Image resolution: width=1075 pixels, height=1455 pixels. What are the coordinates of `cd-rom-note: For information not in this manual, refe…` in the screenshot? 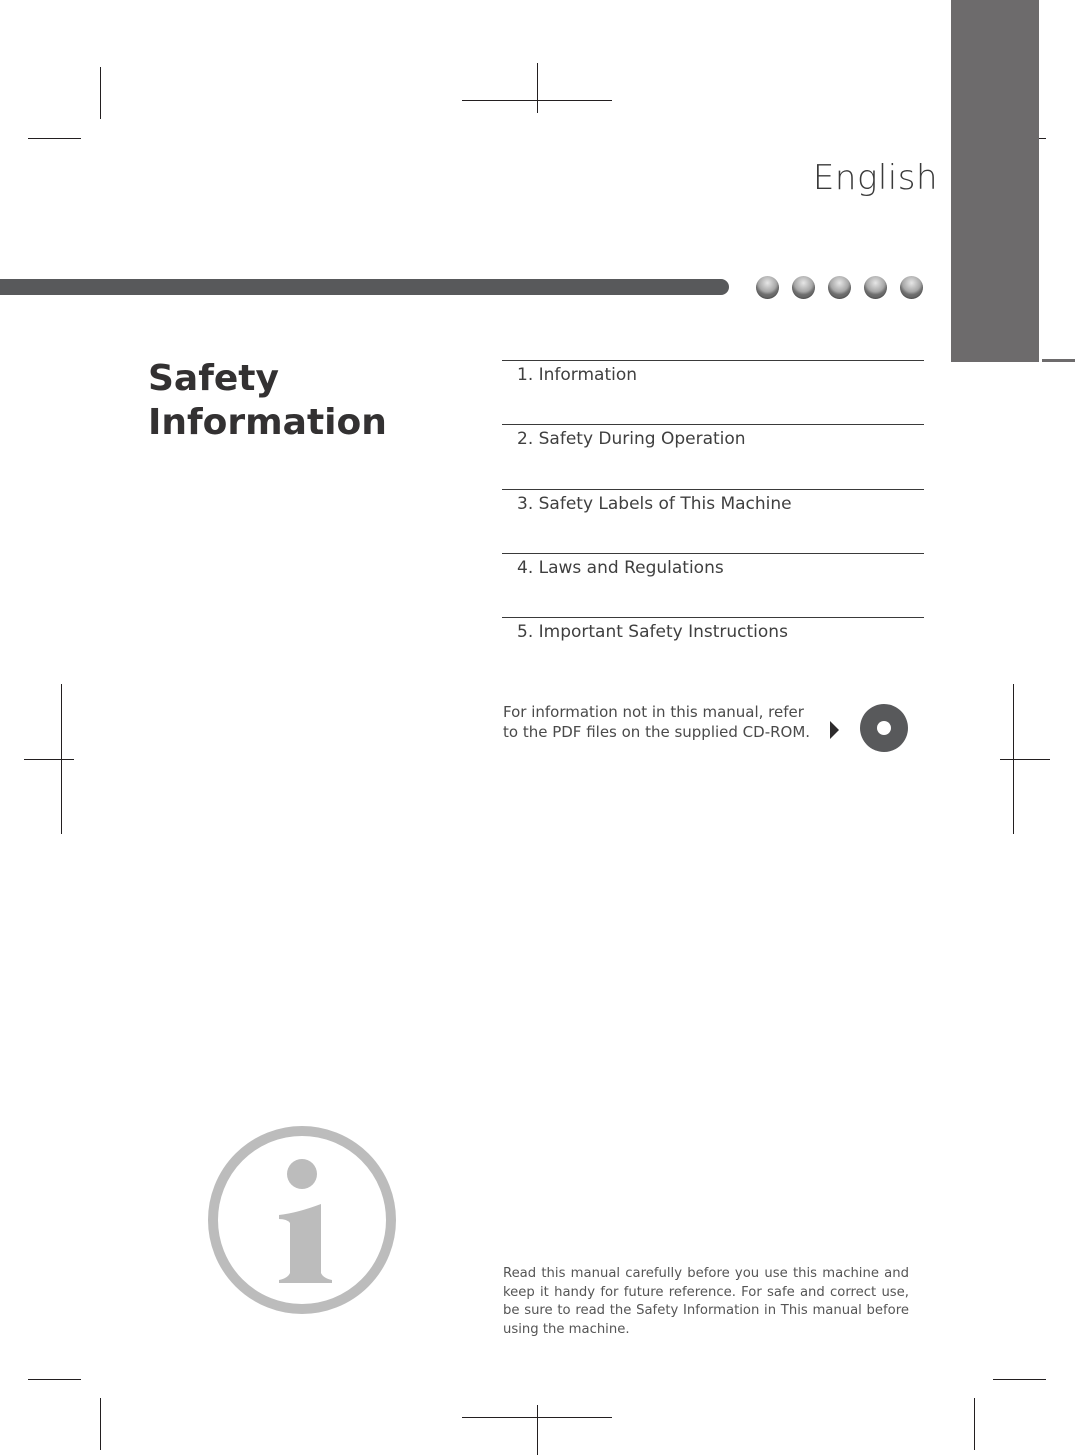 It's located at (657, 722).